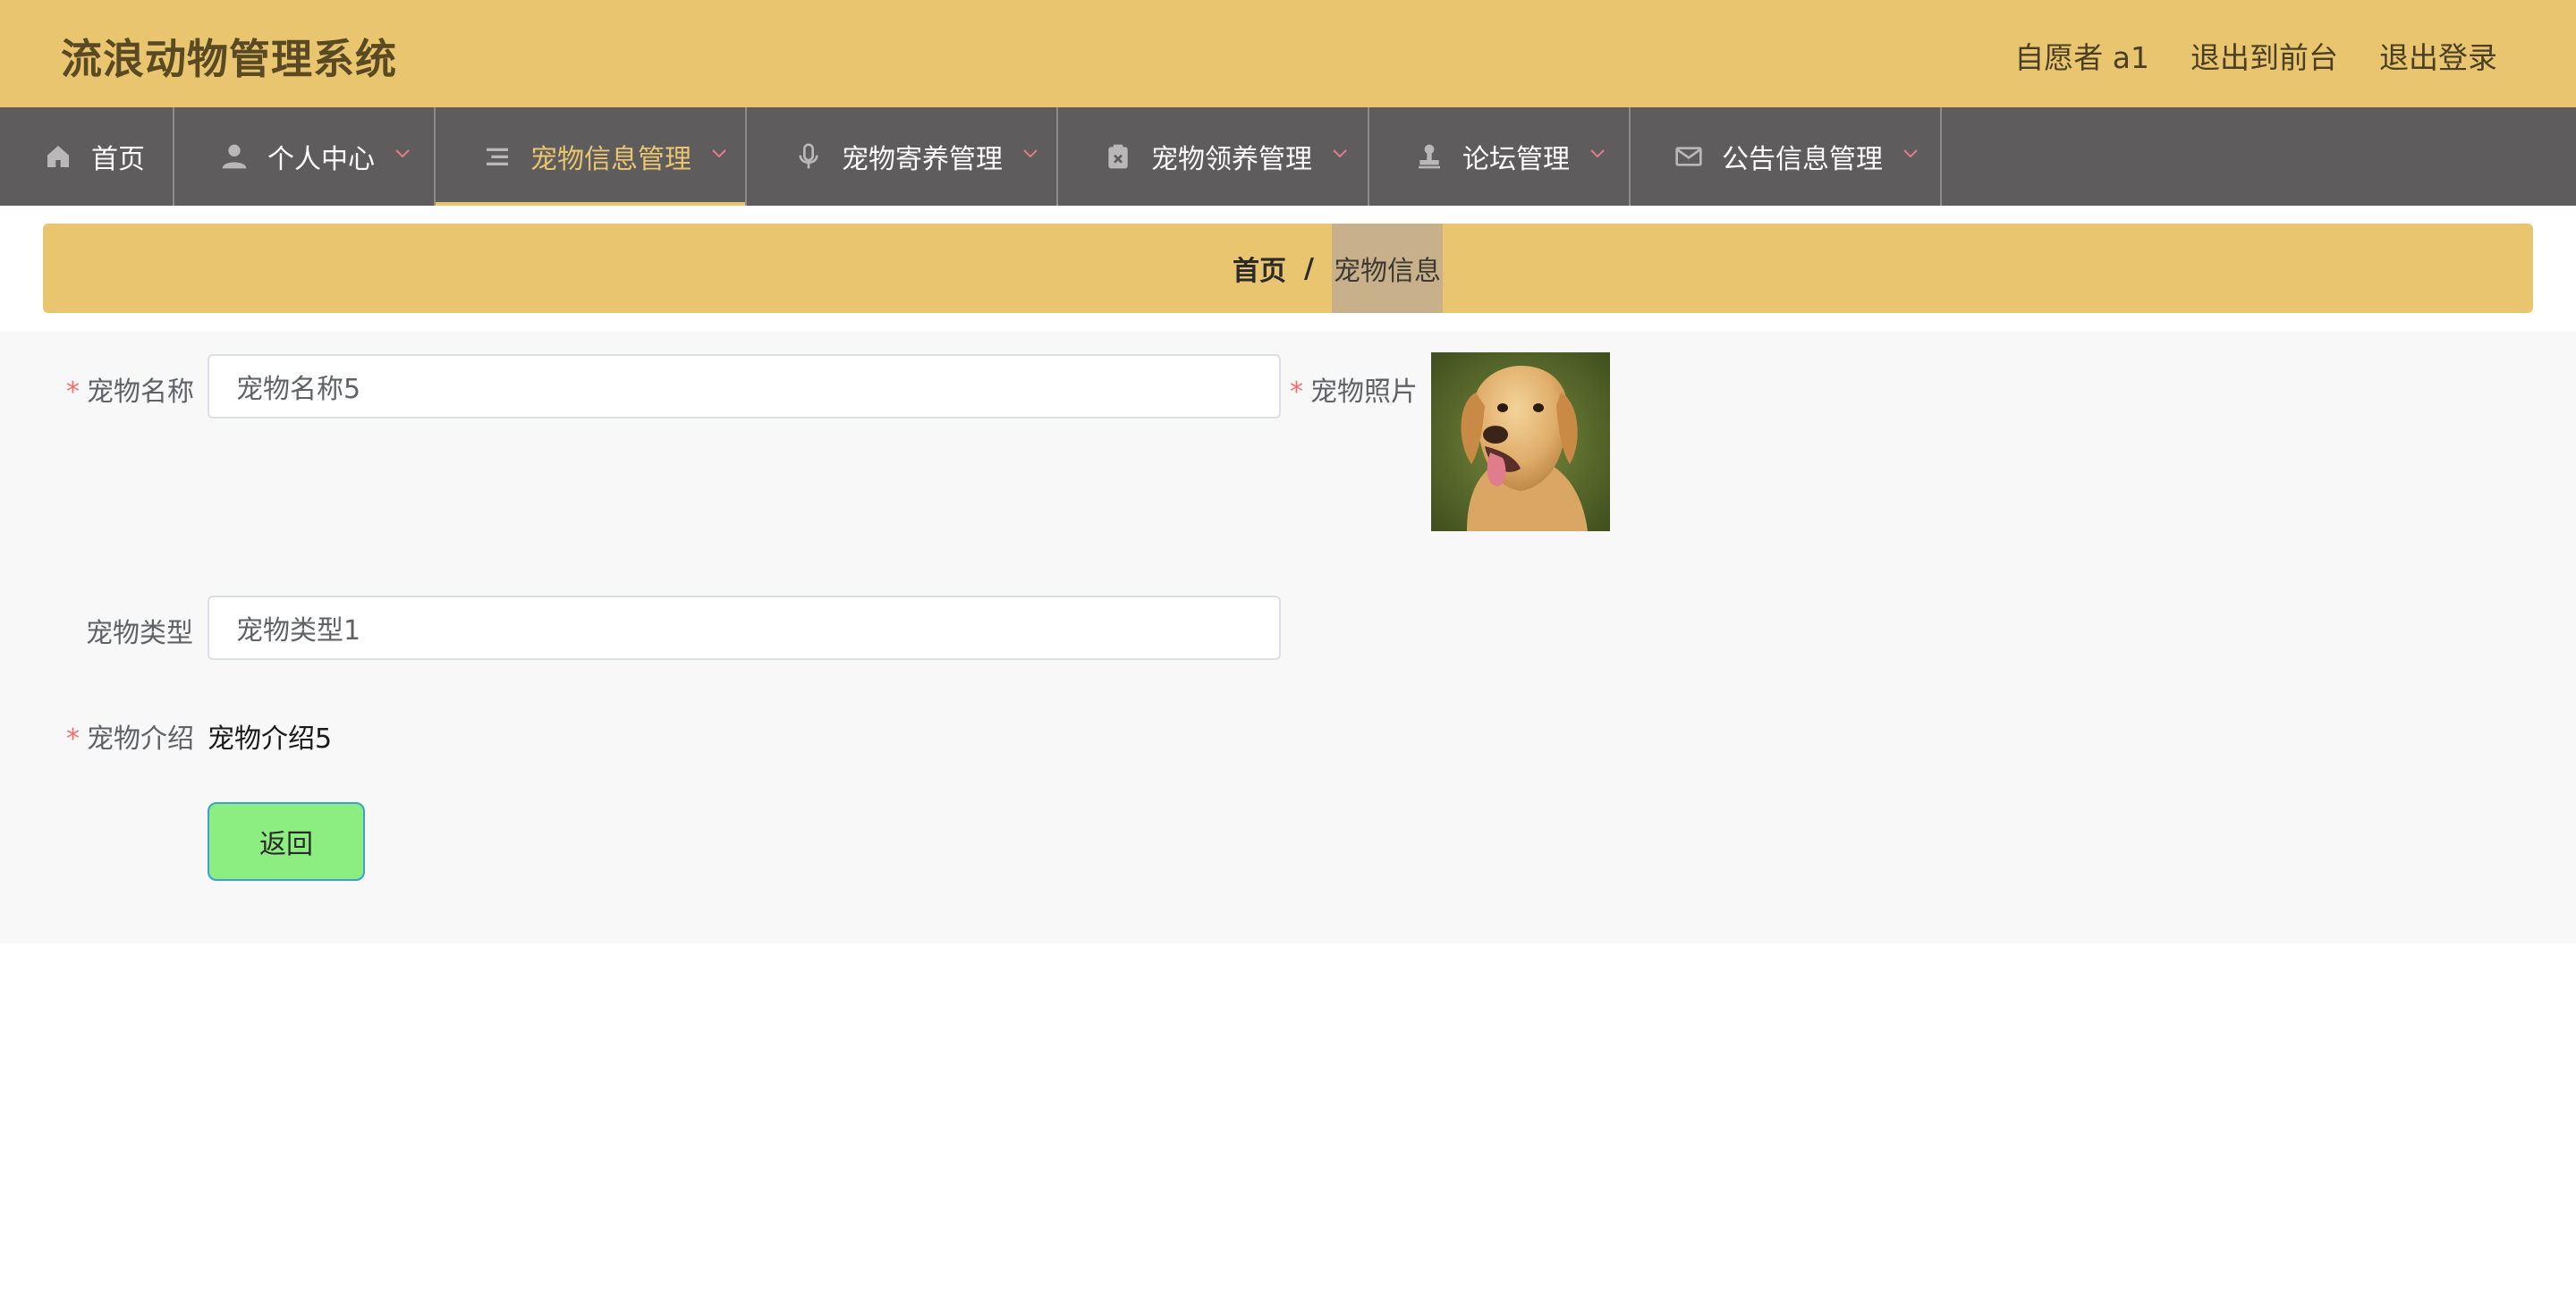  What do you see at coordinates (286, 841) in the screenshot?
I see `back-button: 返回` at bounding box center [286, 841].